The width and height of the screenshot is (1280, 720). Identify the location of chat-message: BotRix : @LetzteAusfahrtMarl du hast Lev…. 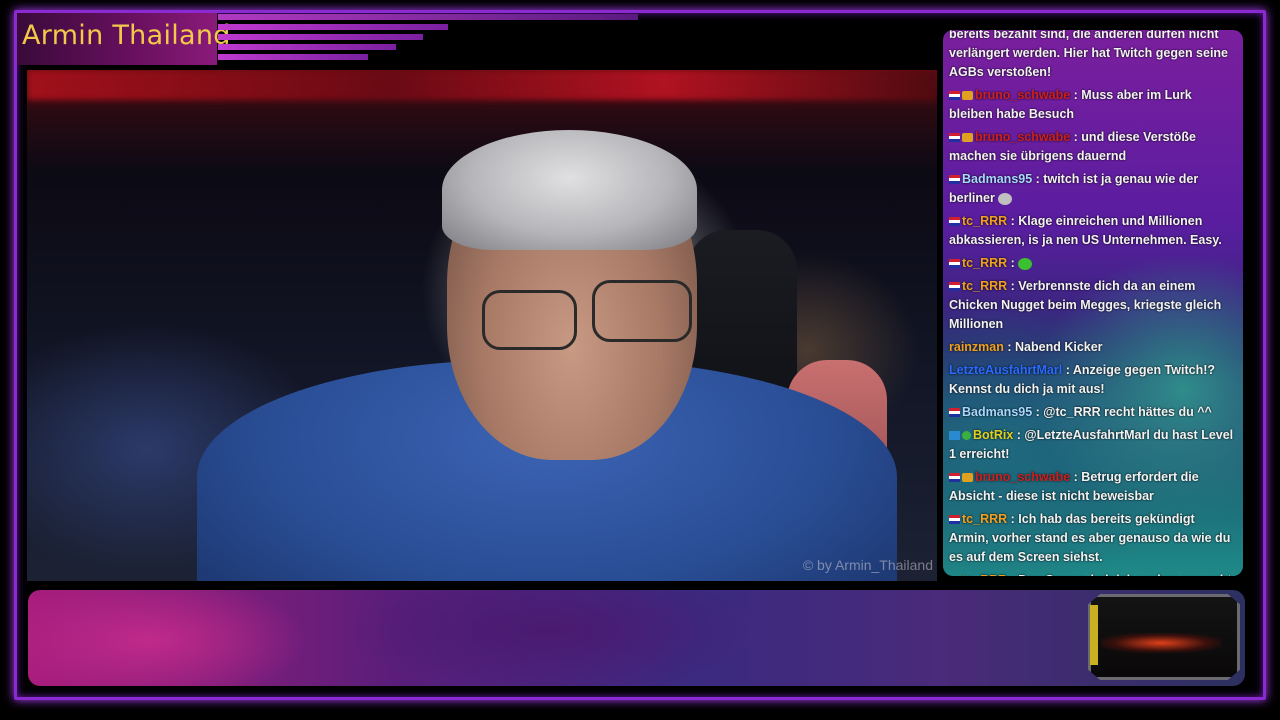
(1093, 445).